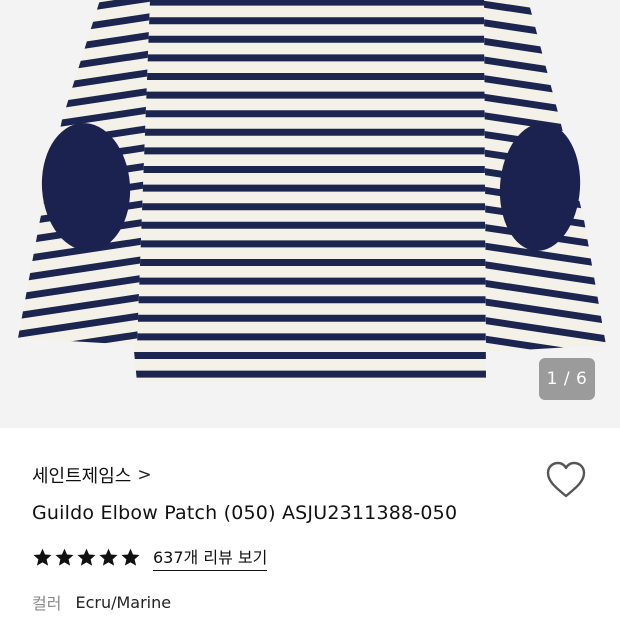 The height and width of the screenshot is (620, 620). I want to click on option-label: 컬러, so click(47, 603).